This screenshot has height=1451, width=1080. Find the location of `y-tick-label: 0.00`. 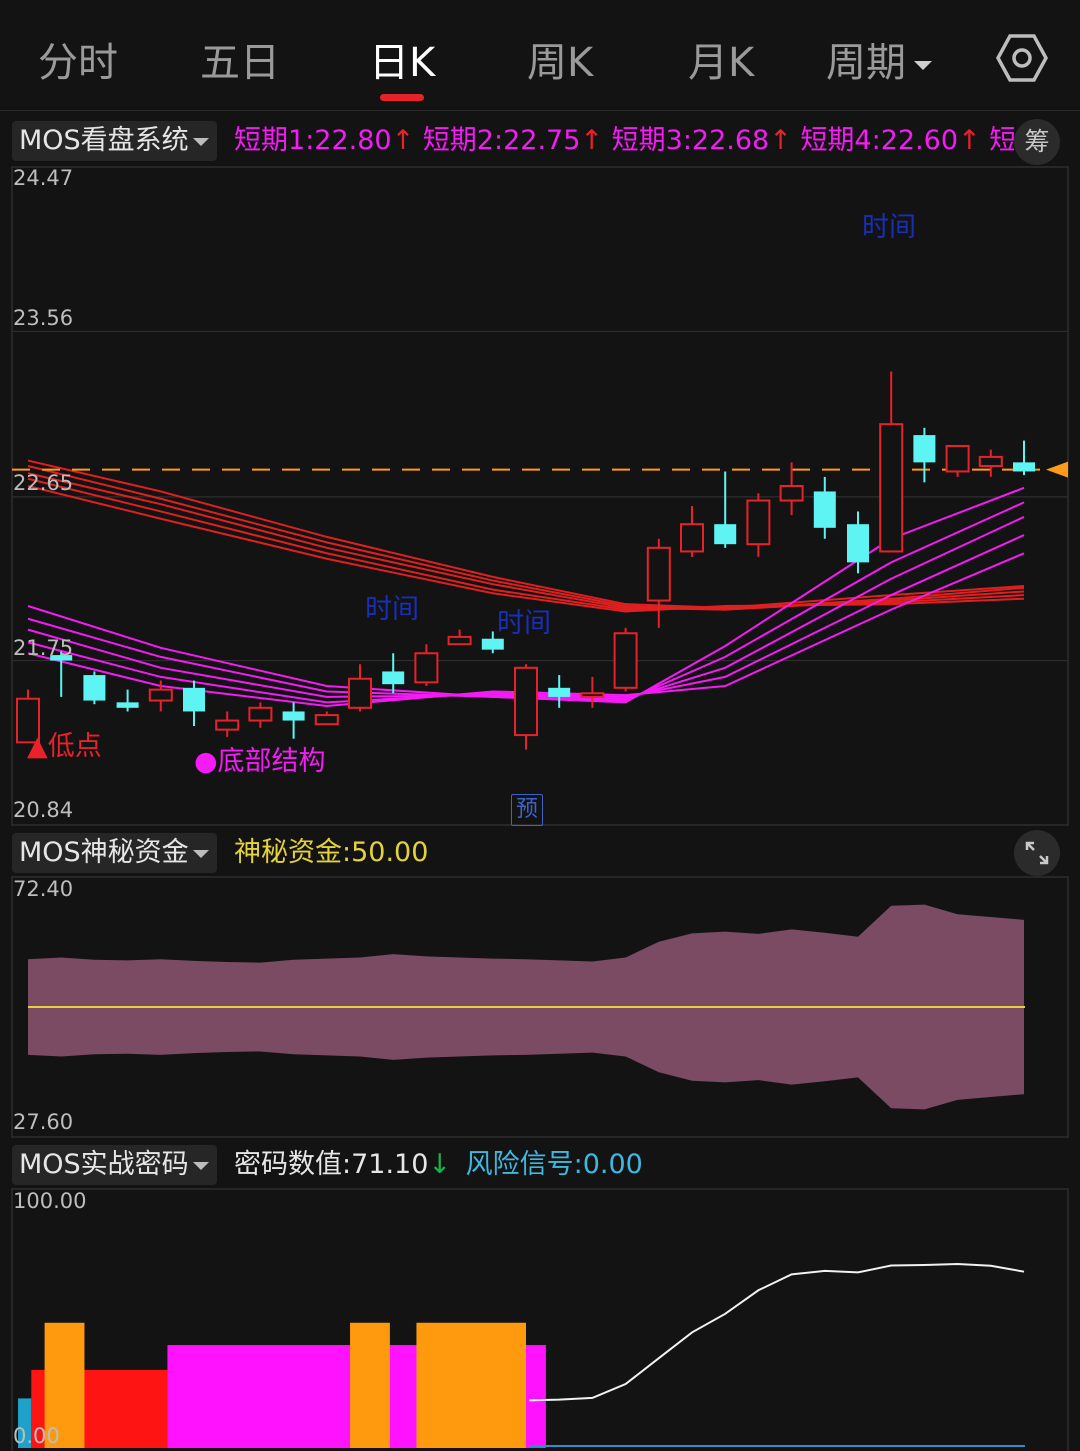

y-tick-label: 0.00 is located at coordinates (36, 1436).